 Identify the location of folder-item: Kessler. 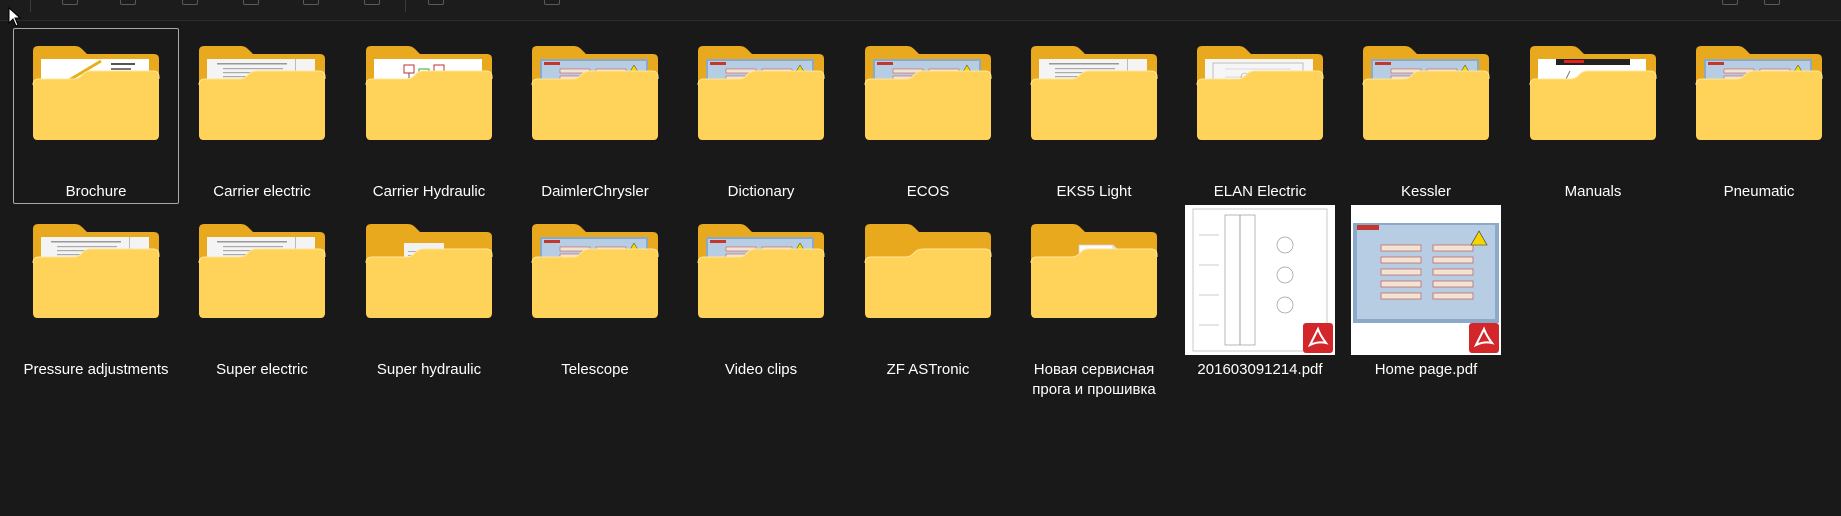
(1426, 116).